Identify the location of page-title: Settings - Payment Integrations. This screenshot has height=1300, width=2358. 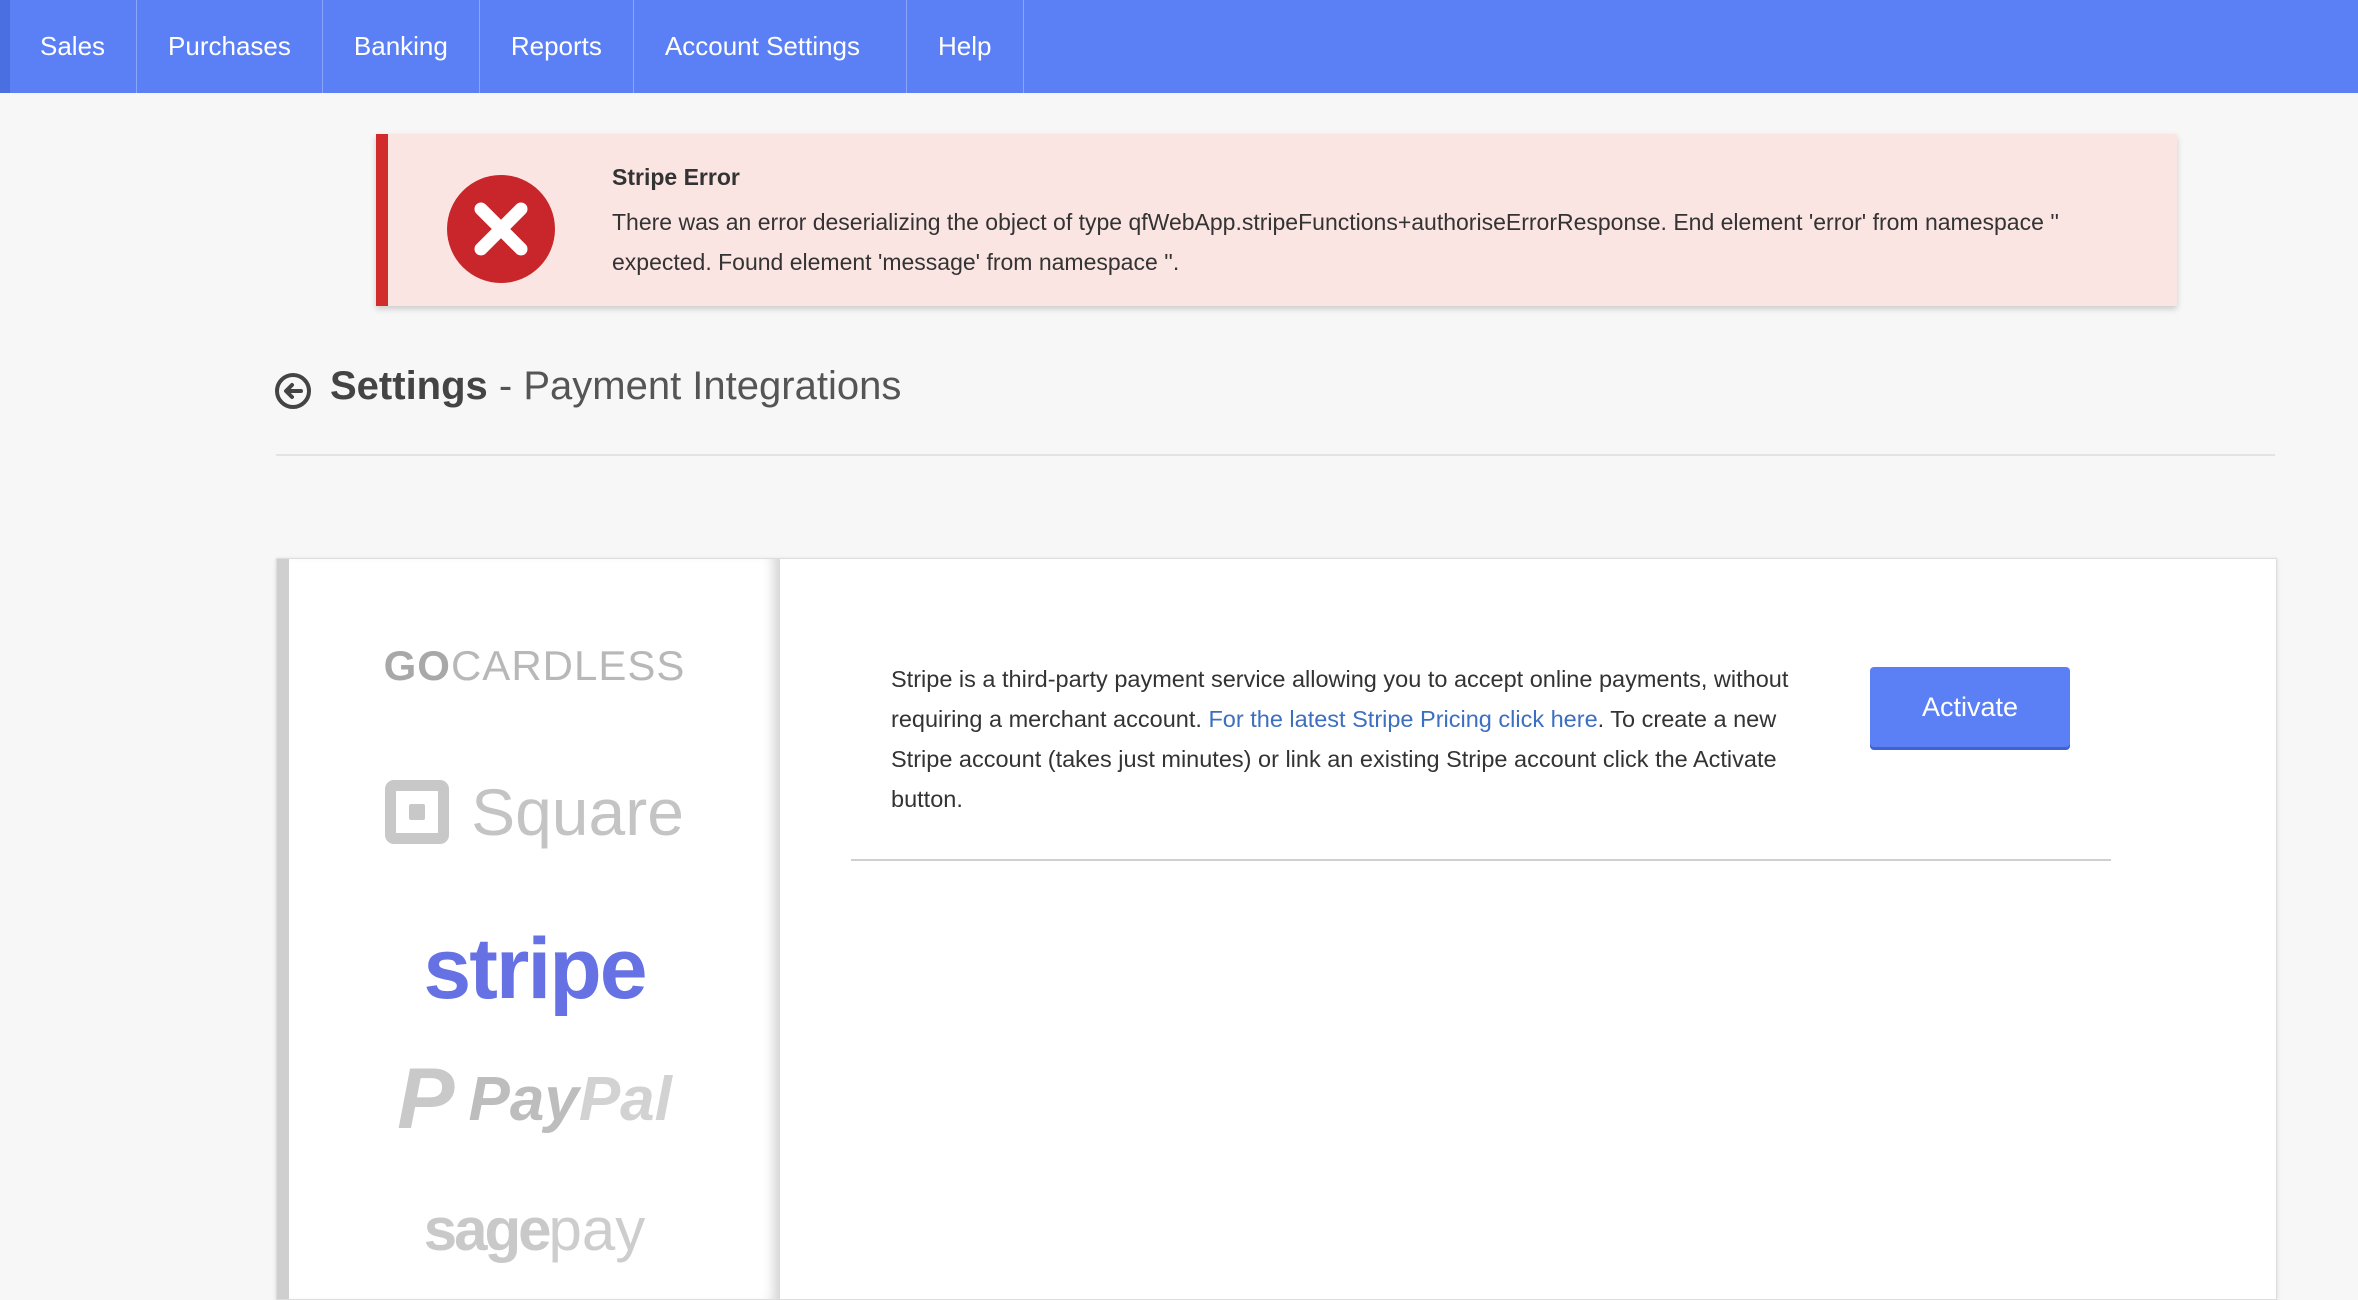
(615, 386).